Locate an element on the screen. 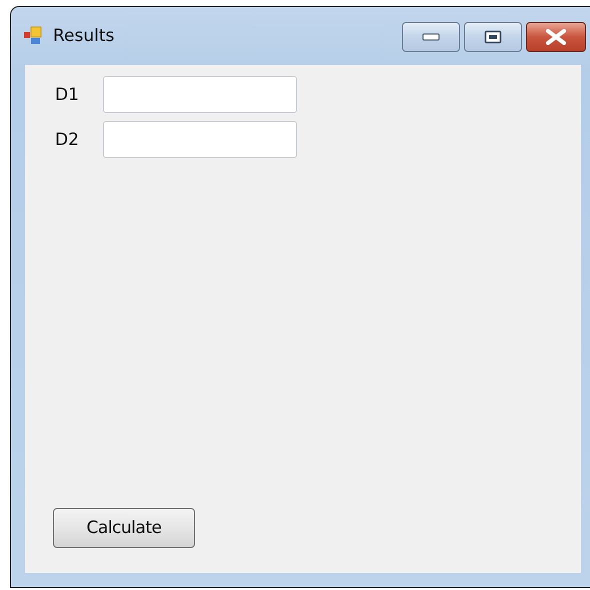  calculate-button: Calculate is located at coordinates (124, 528).